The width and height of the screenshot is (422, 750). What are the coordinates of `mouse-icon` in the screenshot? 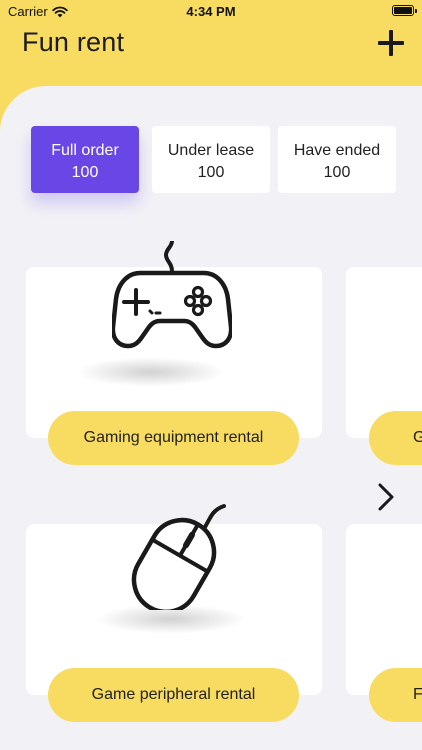 It's located at (178, 554).